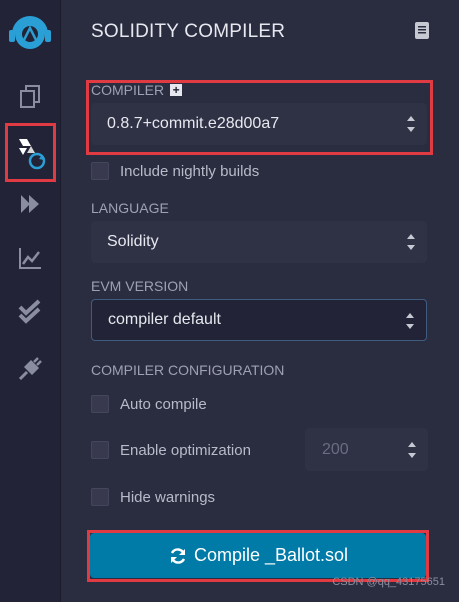 This screenshot has width=459, height=602. Describe the element at coordinates (412, 450) in the screenshot. I see `stepper-arrows-icon` at that location.